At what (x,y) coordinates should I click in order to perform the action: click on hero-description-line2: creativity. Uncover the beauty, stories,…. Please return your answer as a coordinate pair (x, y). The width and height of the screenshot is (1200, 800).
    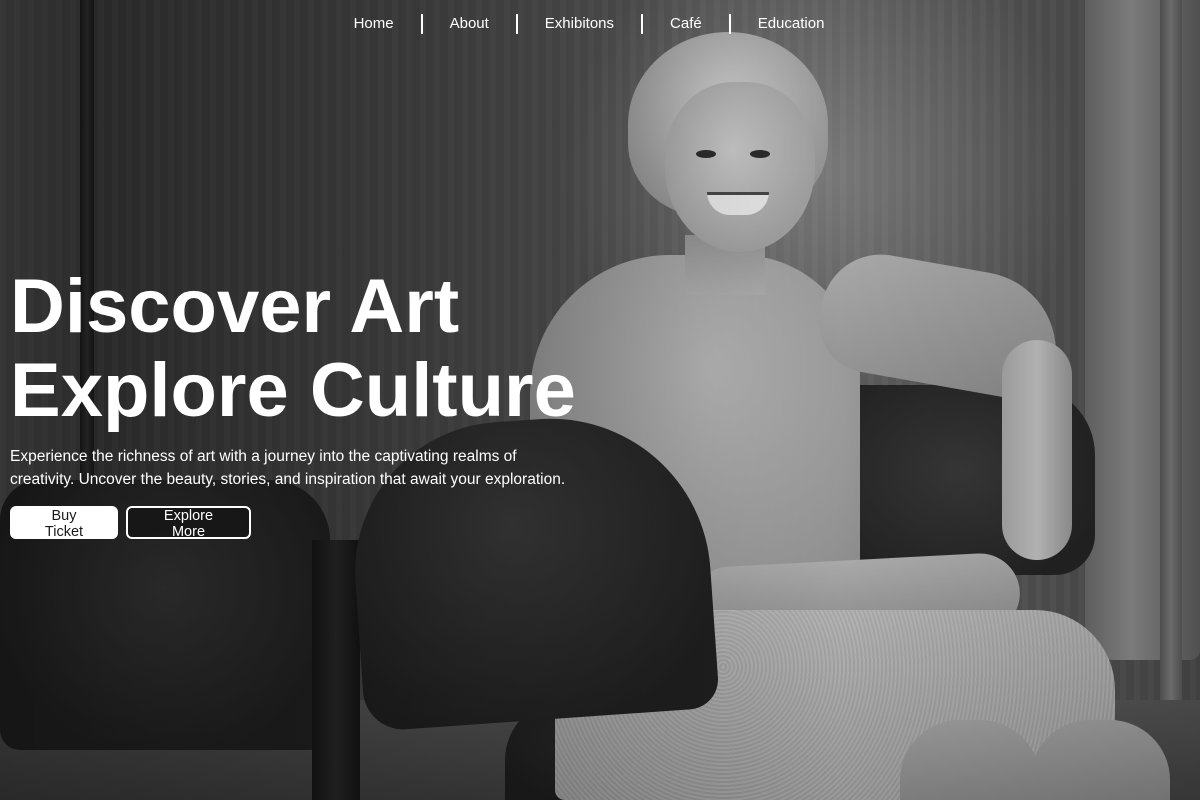
    Looking at the image, I should click on (288, 479).